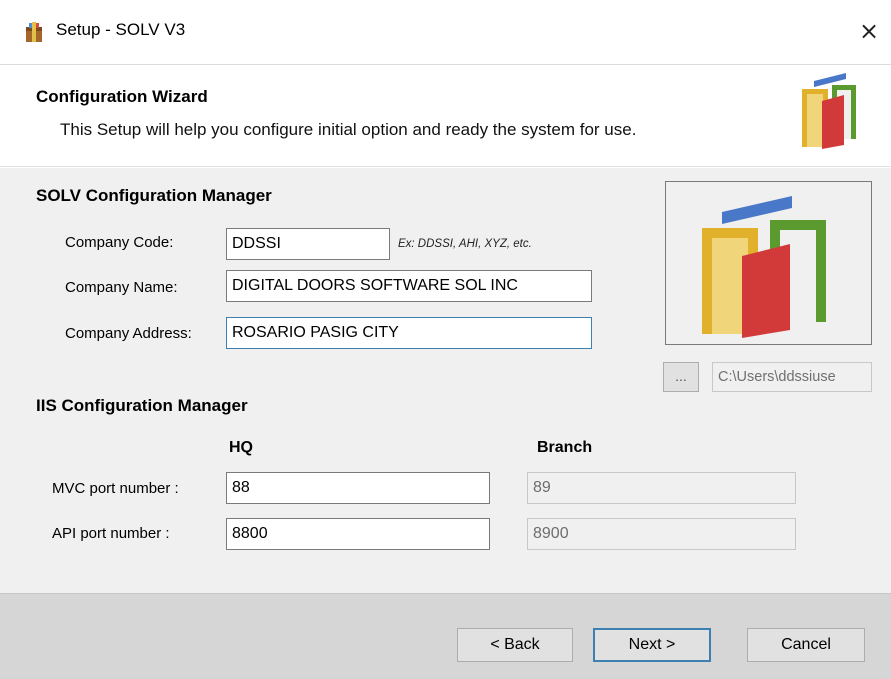 This screenshot has height=679, width=891. What do you see at coordinates (792, 377) in the screenshot?
I see `logo-path-field: C:\Users\ddssiuse` at bounding box center [792, 377].